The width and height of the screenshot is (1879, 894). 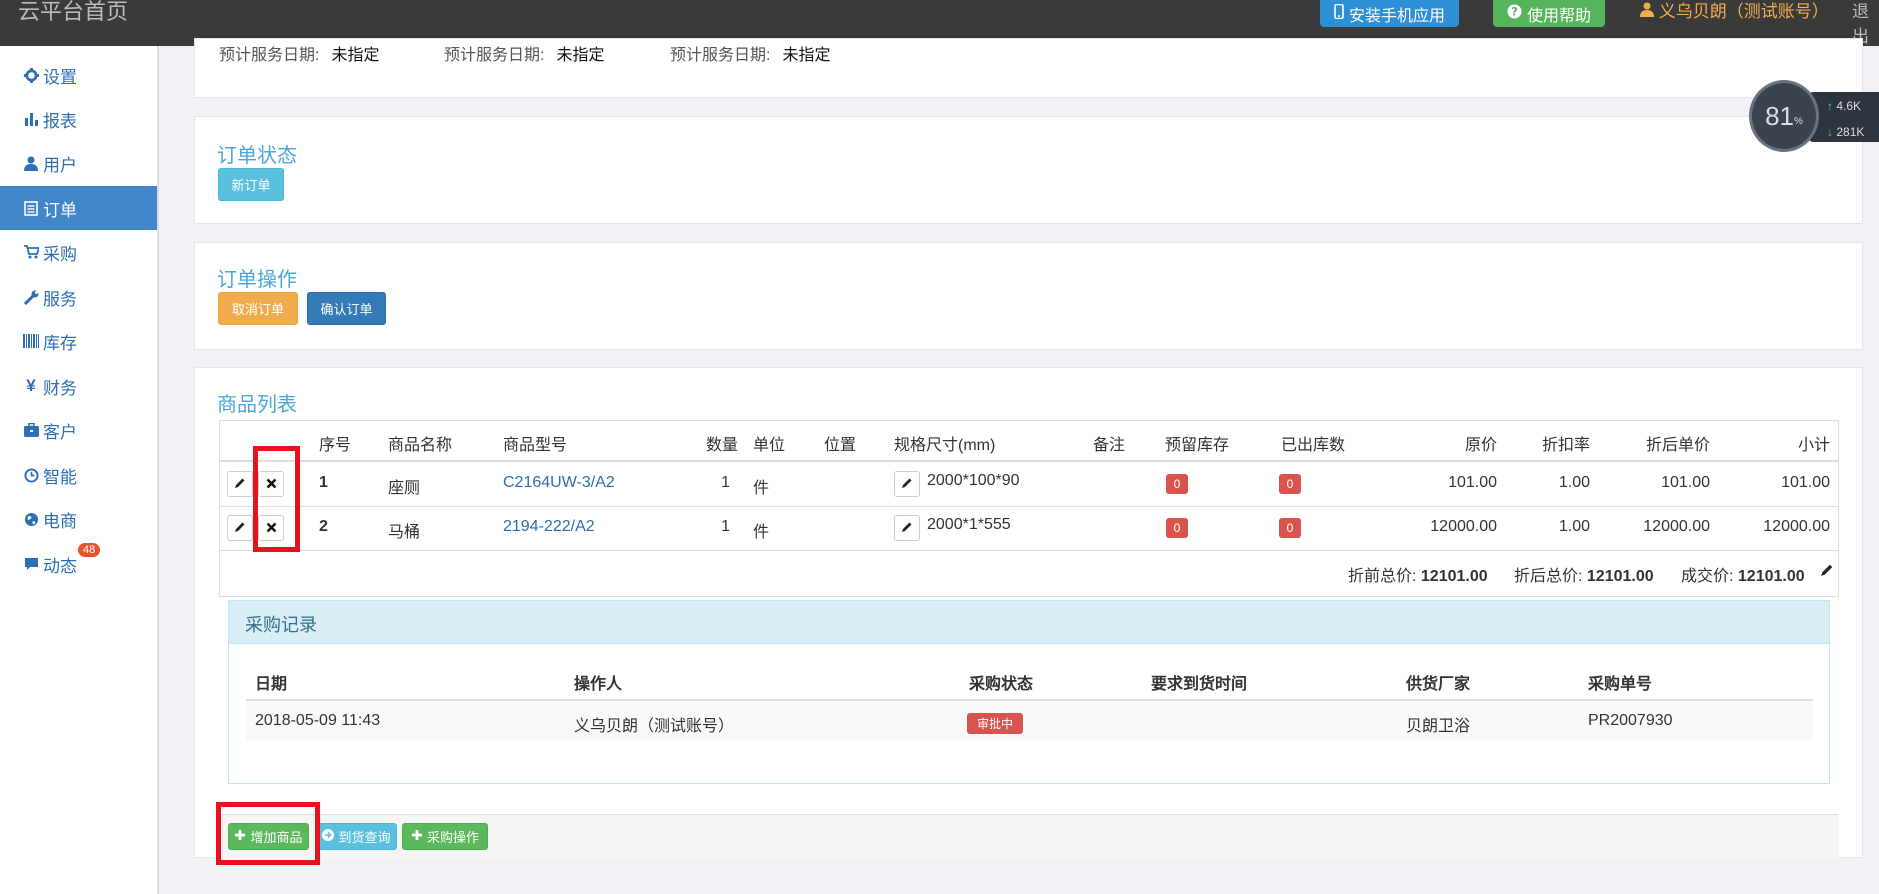 I want to click on help-button: ? 使用帮助, so click(x=1549, y=13).